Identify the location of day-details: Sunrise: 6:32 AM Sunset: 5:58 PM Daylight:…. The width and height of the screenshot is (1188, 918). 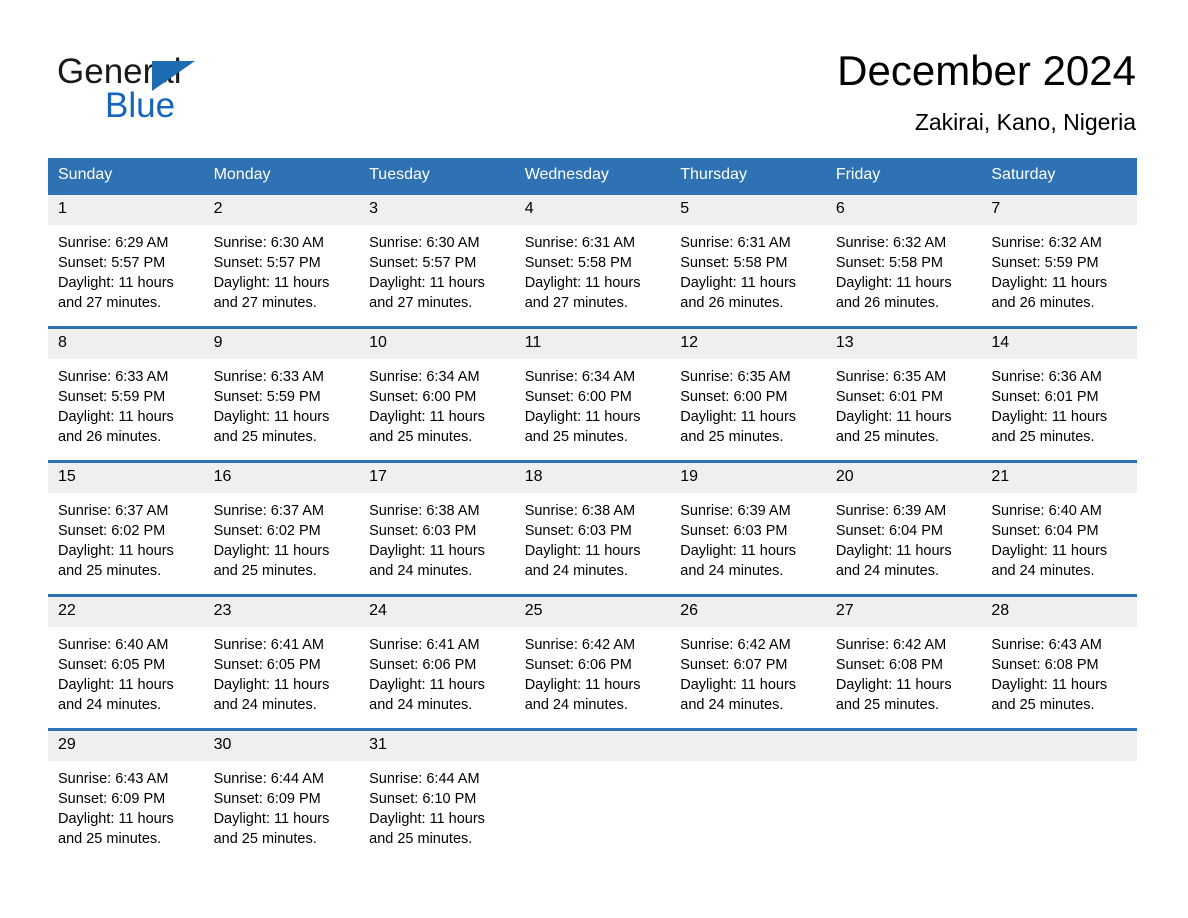
(904, 269).